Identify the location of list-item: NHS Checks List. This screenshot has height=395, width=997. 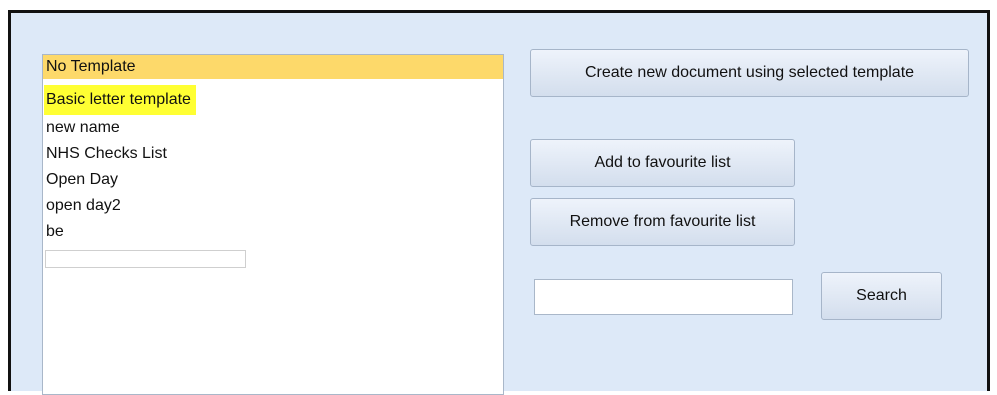
(106, 154).